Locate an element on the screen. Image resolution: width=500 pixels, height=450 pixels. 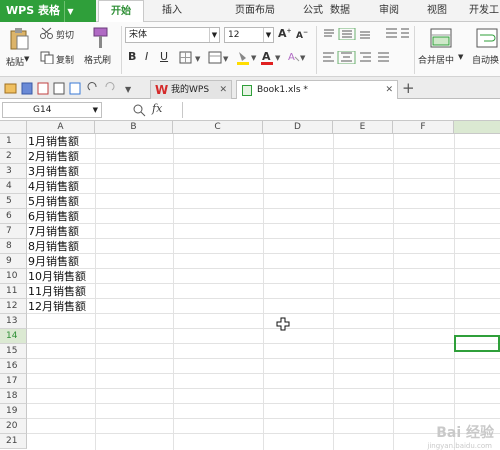
wps-logo-icon: W is located at coordinates (162, 90).